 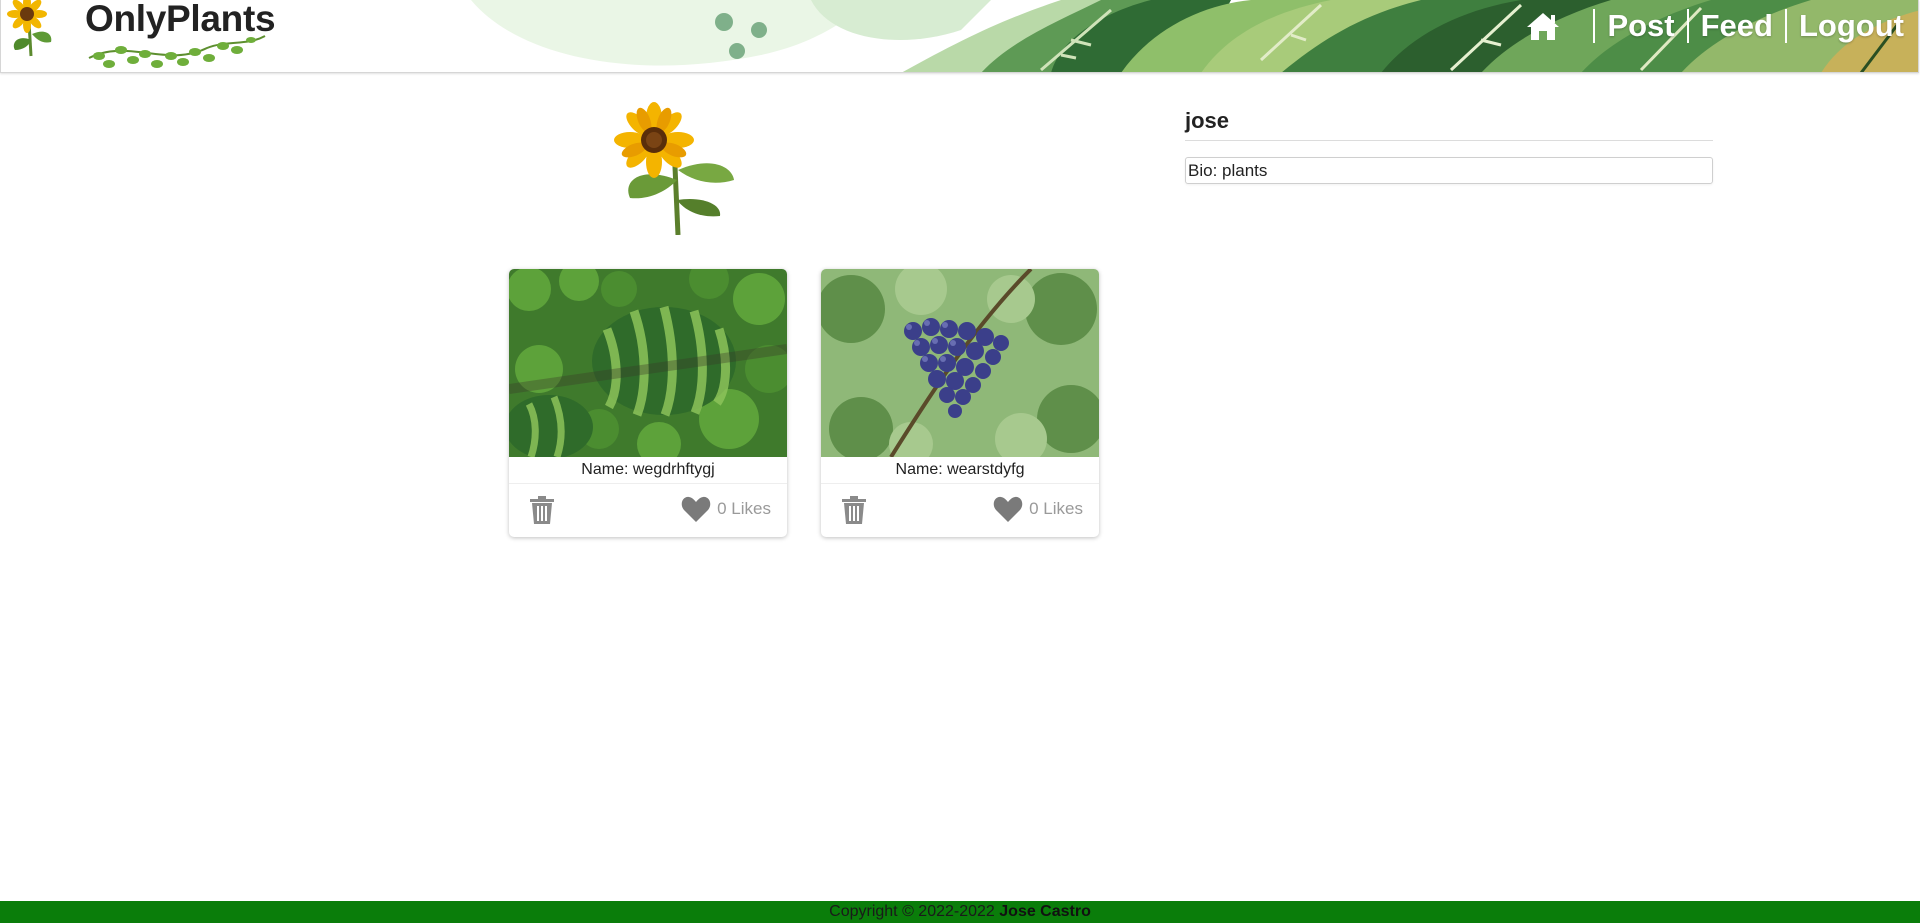 I want to click on footer-copyright: Copyright © 2022-2022, so click(x=912, y=911).